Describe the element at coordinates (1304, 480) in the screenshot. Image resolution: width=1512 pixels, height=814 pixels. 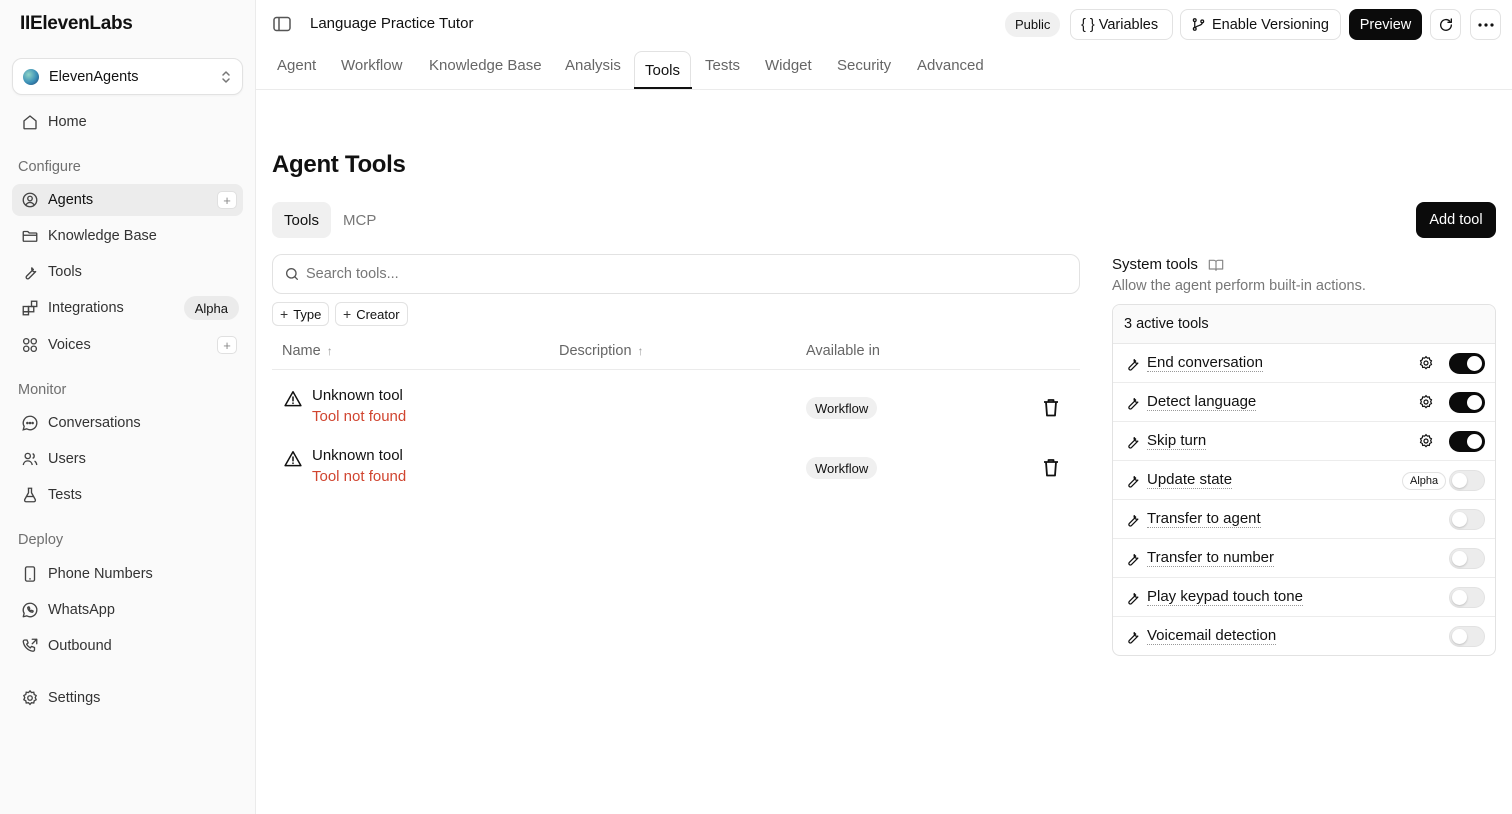
I see `system-tool-row: Update state Alpha` at that location.